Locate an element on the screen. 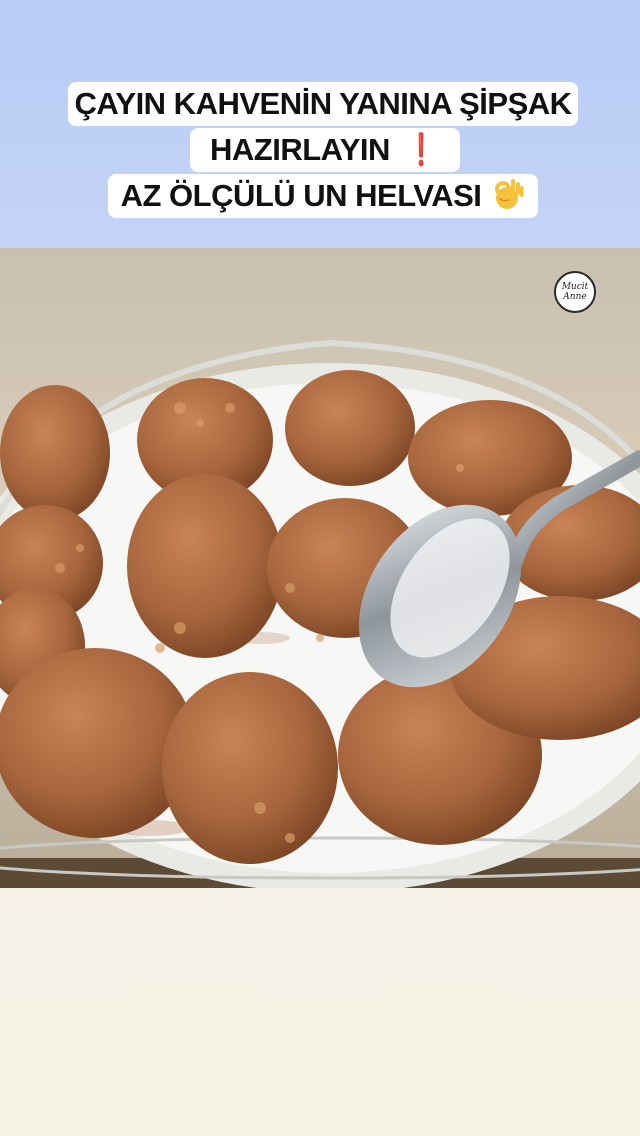 This screenshot has width=640, height=1136. mucit-anne-logo: Mucit Anne is located at coordinates (575, 292).